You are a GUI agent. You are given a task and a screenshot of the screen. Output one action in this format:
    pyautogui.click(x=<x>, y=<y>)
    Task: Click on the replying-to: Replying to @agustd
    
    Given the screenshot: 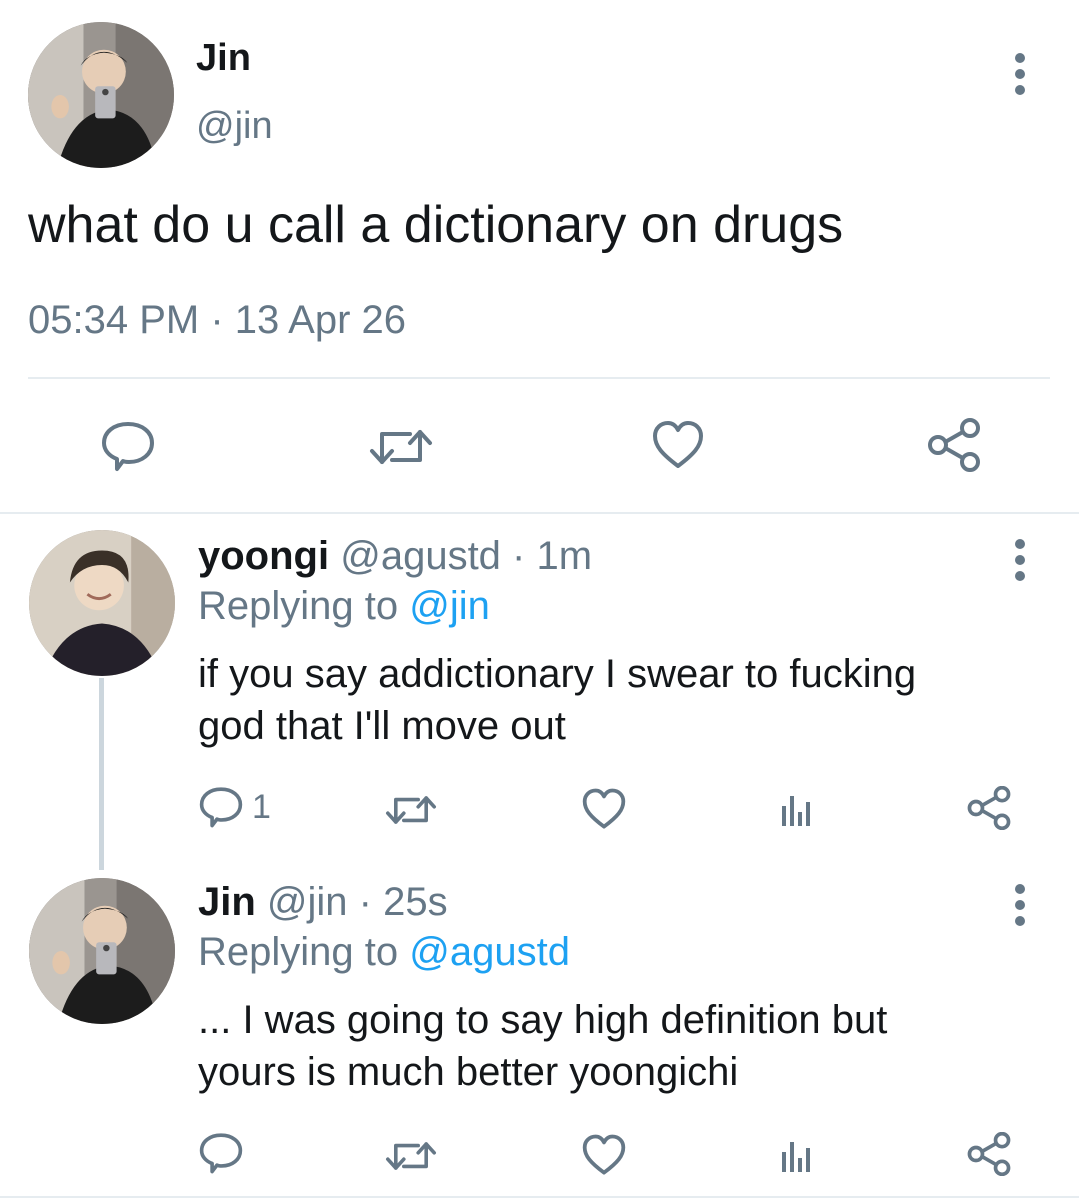 What is the action you would take?
    pyautogui.click(x=384, y=952)
    